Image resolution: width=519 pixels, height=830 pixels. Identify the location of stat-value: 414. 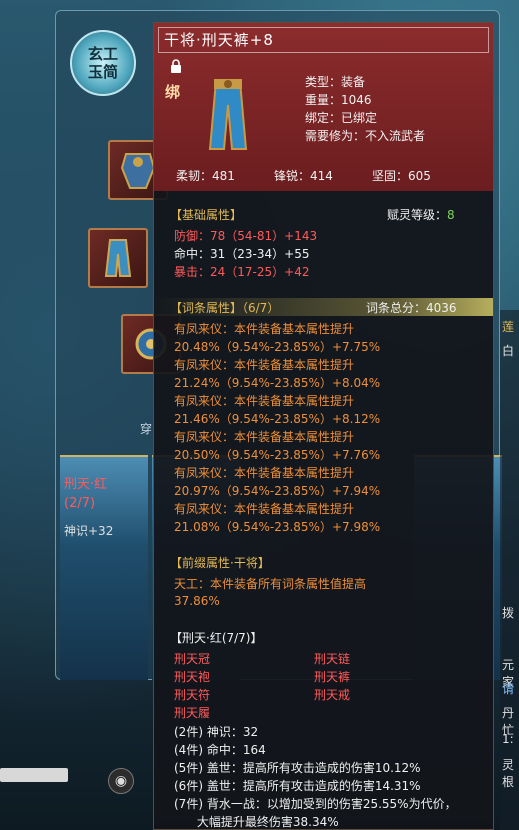
(321, 176).